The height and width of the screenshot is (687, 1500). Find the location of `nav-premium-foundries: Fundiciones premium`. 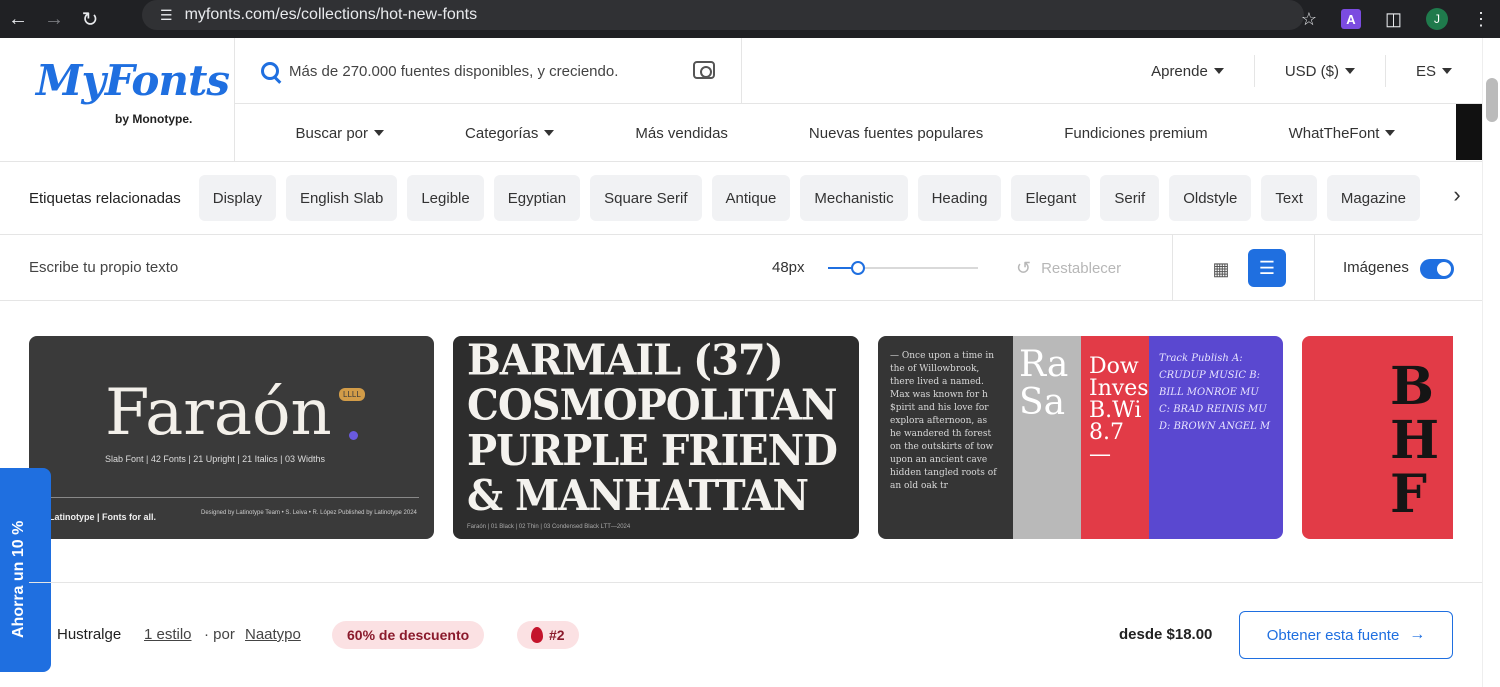

nav-premium-foundries: Fundiciones premium is located at coordinates (1135, 133).